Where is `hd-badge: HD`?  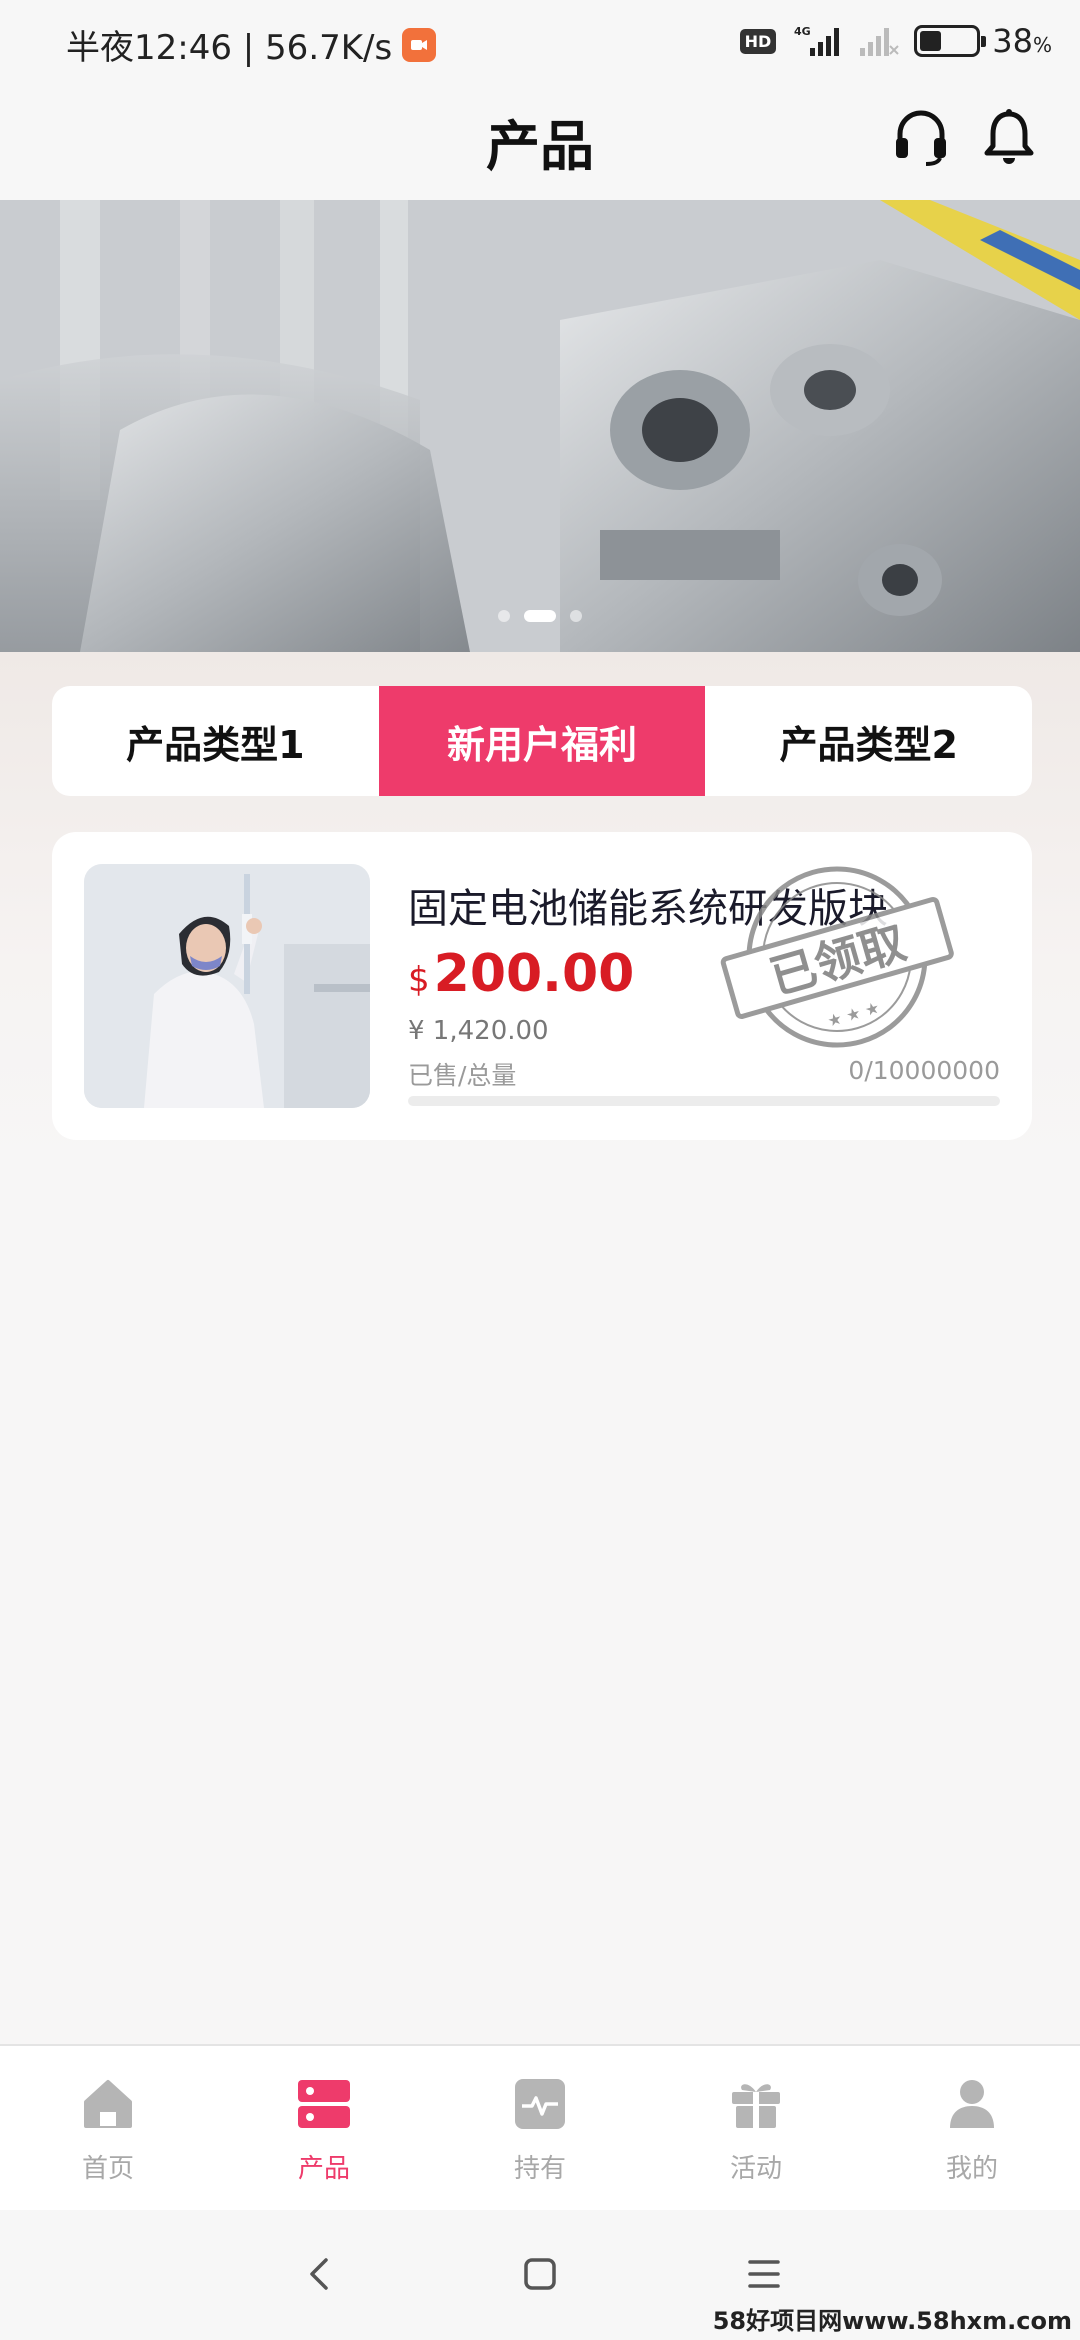 hd-badge: HD is located at coordinates (758, 41).